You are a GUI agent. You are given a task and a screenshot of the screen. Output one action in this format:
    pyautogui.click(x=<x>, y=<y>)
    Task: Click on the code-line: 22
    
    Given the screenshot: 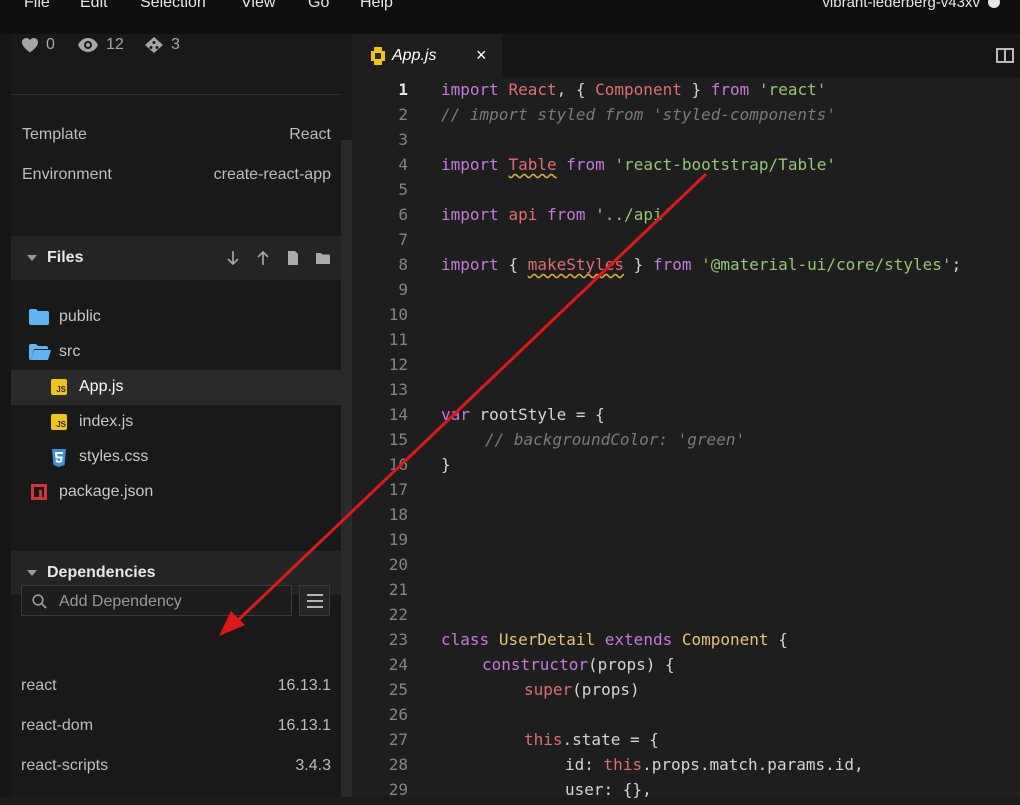 What is the action you would take?
    pyautogui.click(x=686, y=617)
    